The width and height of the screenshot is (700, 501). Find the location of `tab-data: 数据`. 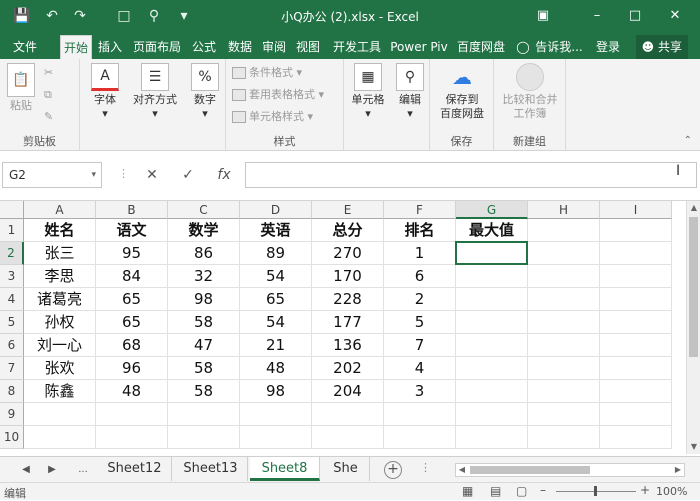

tab-data: 数据 is located at coordinates (240, 47).